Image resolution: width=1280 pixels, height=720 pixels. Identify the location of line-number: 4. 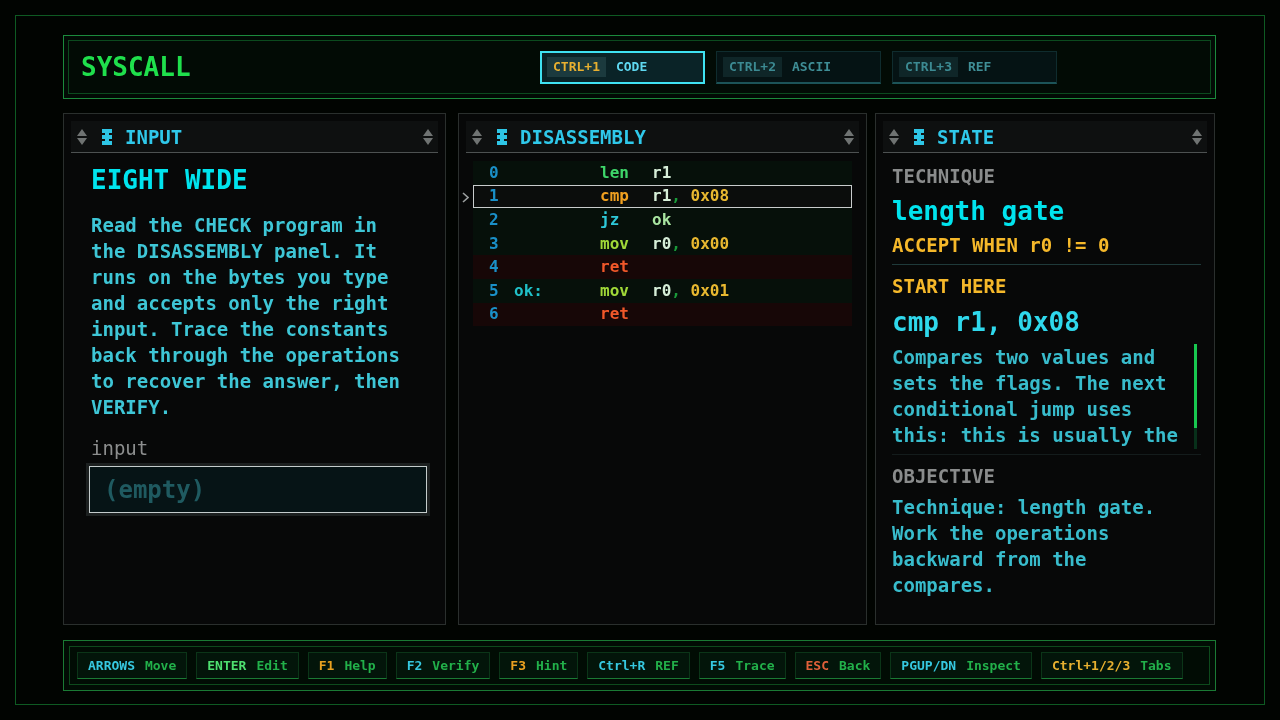
(494, 267).